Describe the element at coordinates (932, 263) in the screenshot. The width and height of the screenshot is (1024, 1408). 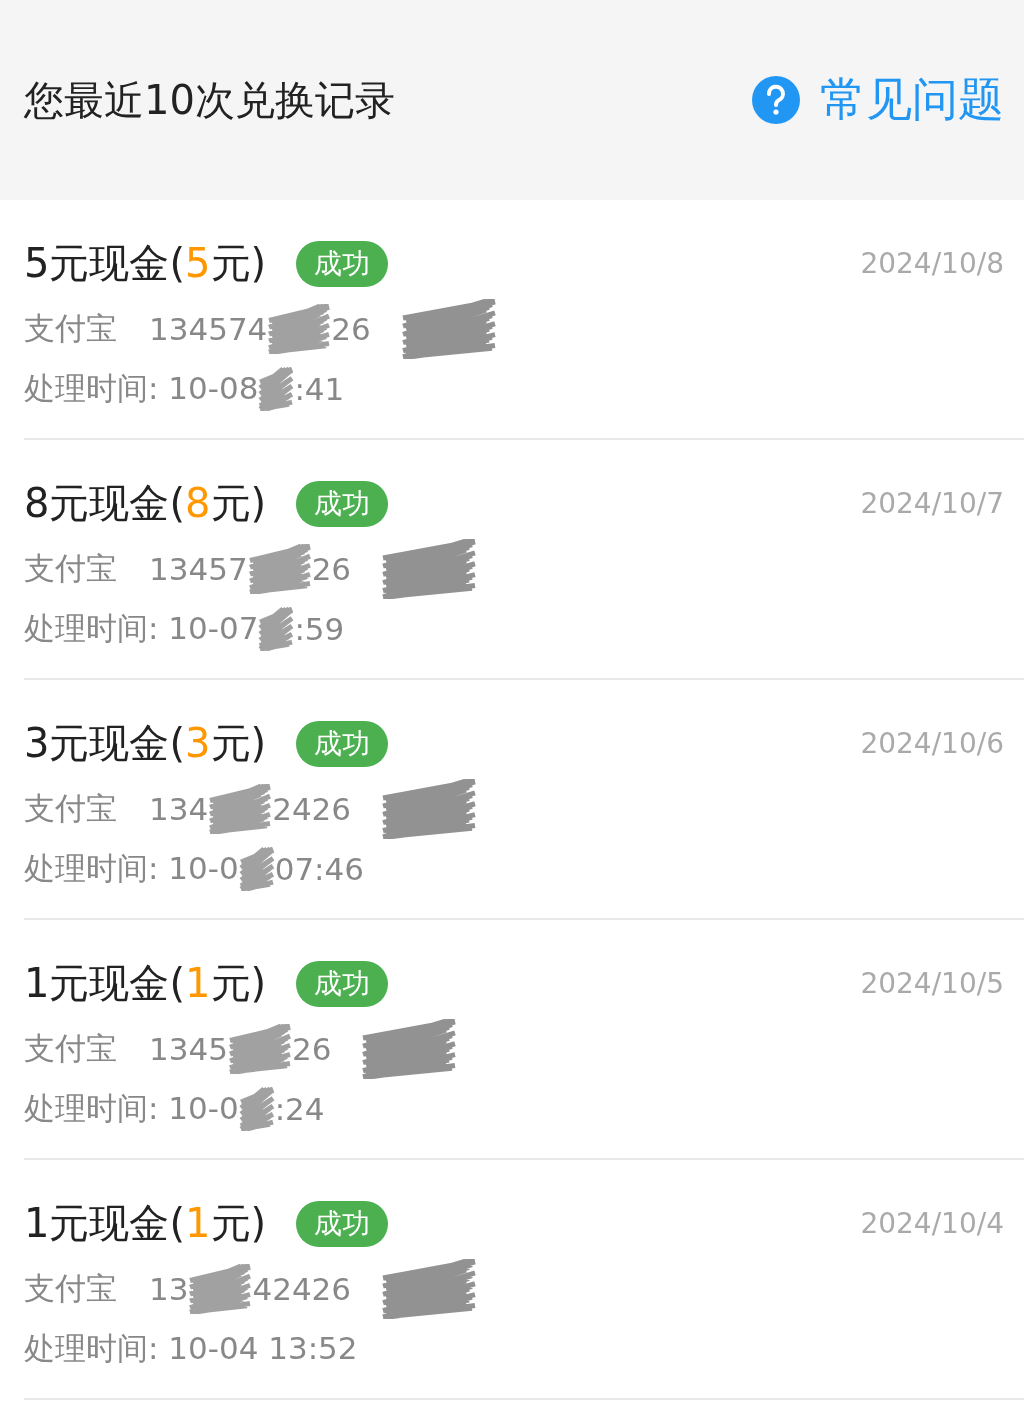
I see `record-date: 2024/10/8` at that location.